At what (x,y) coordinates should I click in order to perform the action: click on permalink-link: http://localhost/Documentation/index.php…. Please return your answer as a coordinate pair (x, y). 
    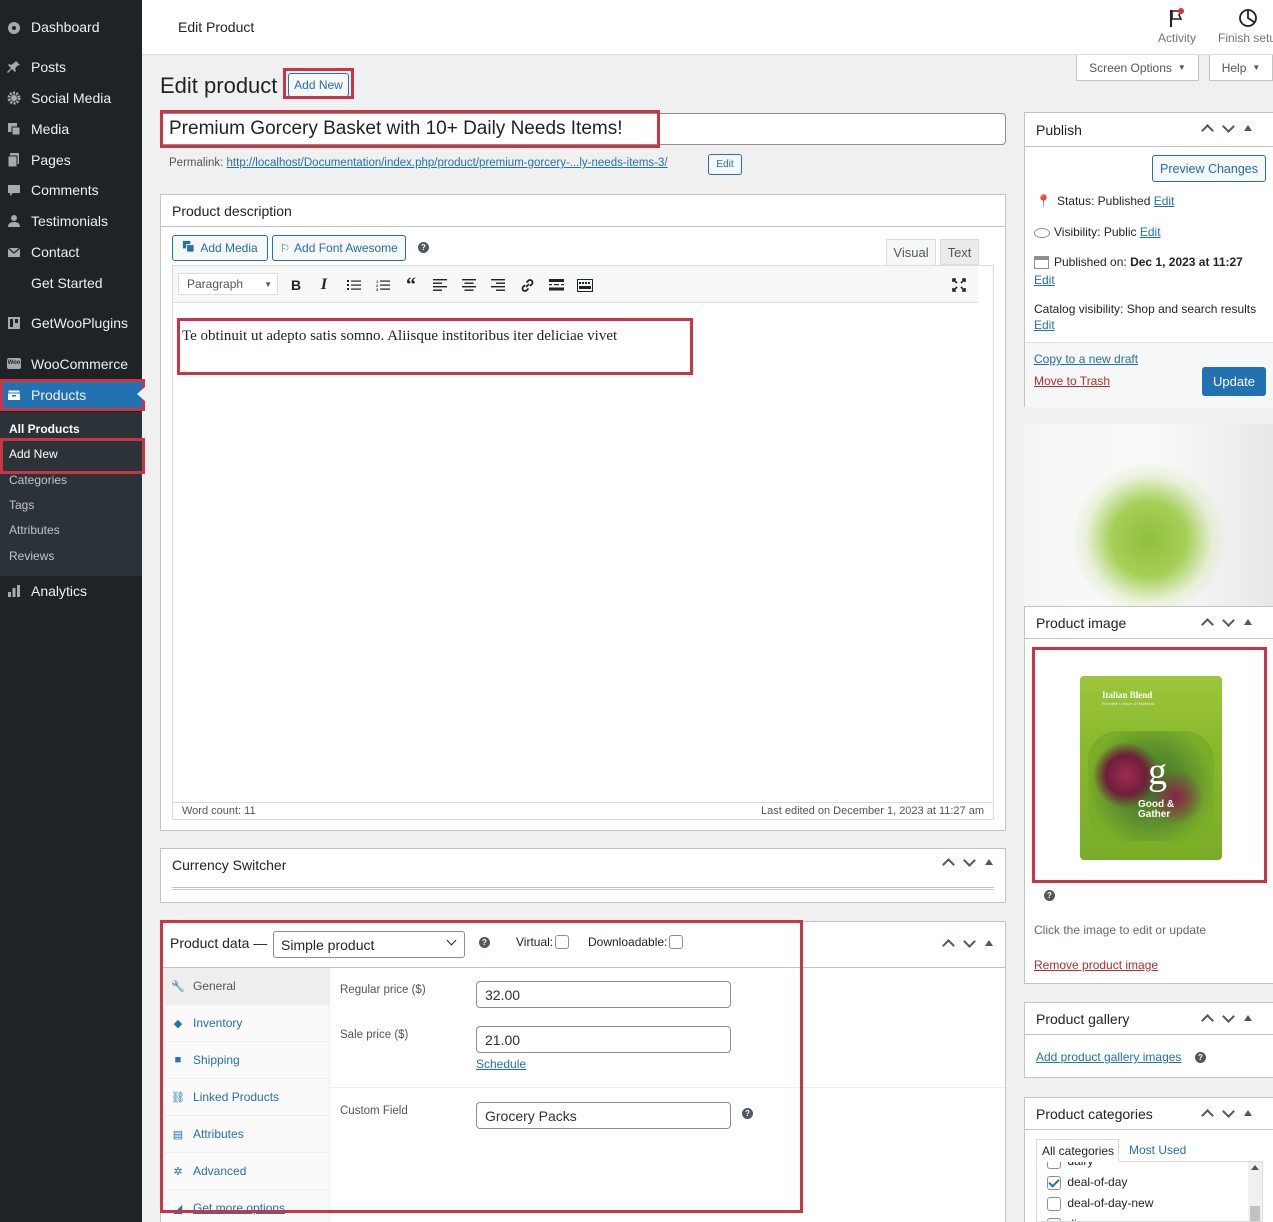
    Looking at the image, I should click on (447, 163).